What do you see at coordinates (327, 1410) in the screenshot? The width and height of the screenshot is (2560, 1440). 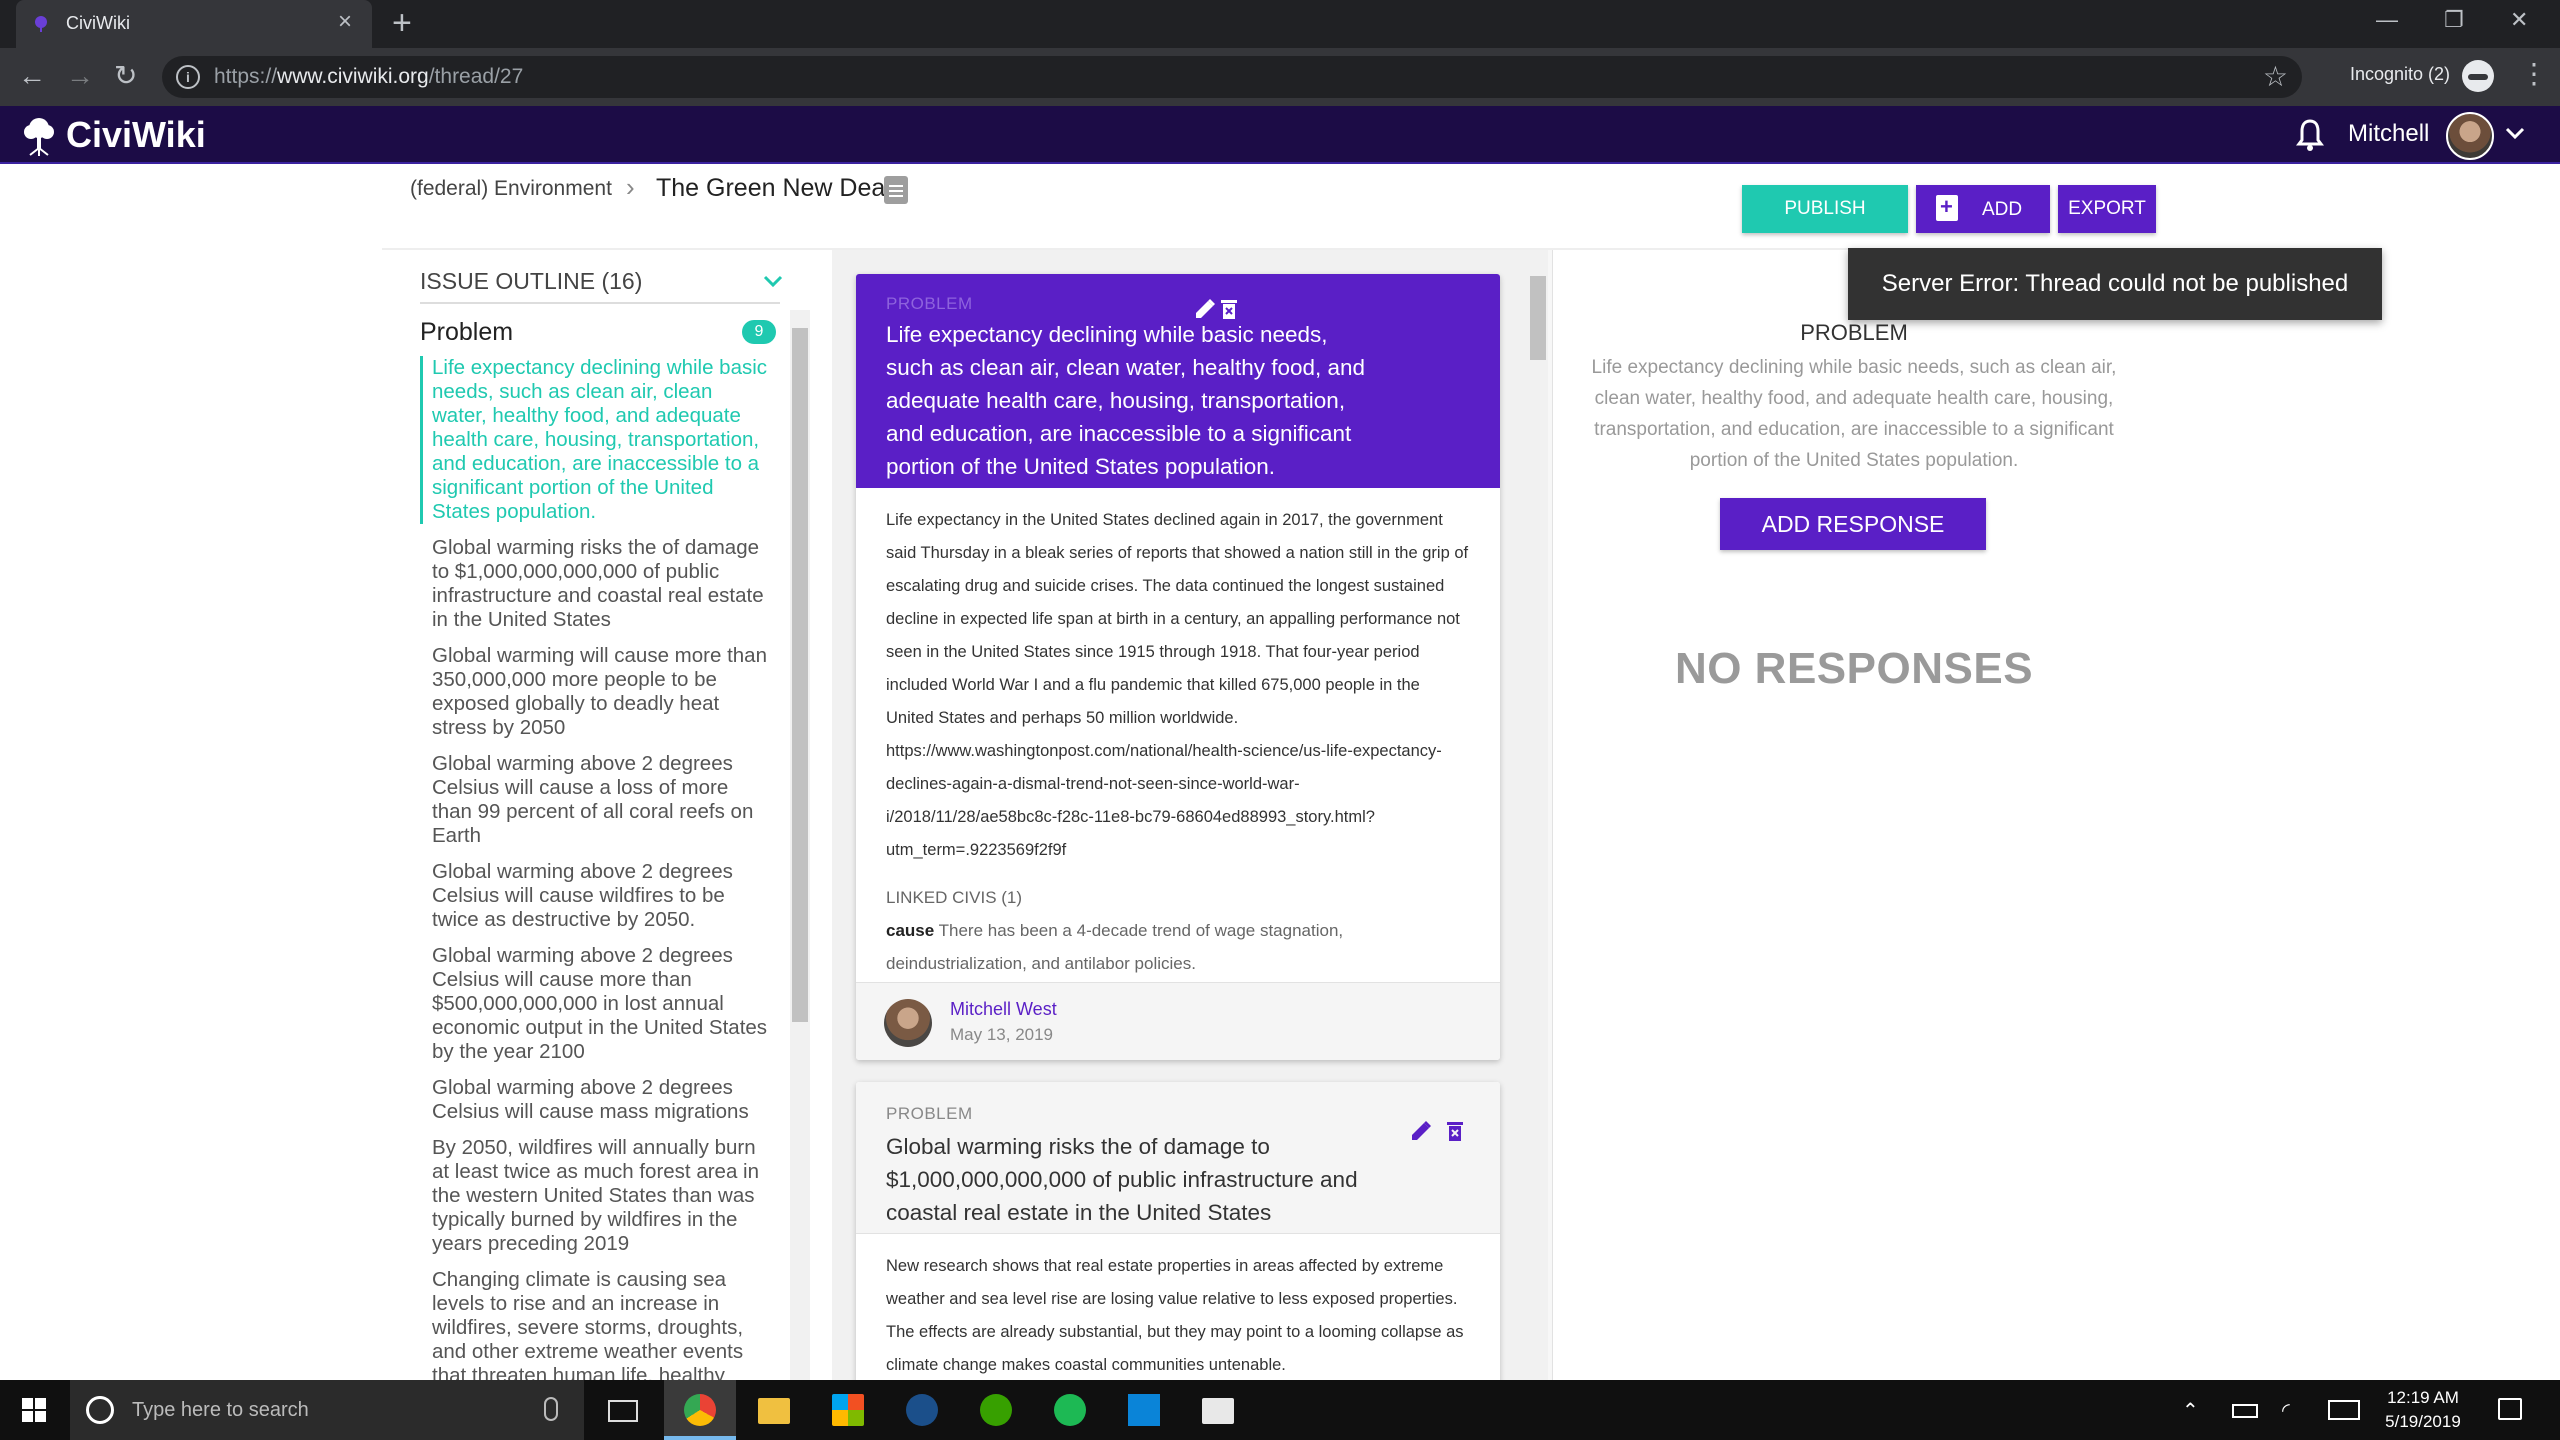 I see `taskbar-search-input: Type here to search` at bounding box center [327, 1410].